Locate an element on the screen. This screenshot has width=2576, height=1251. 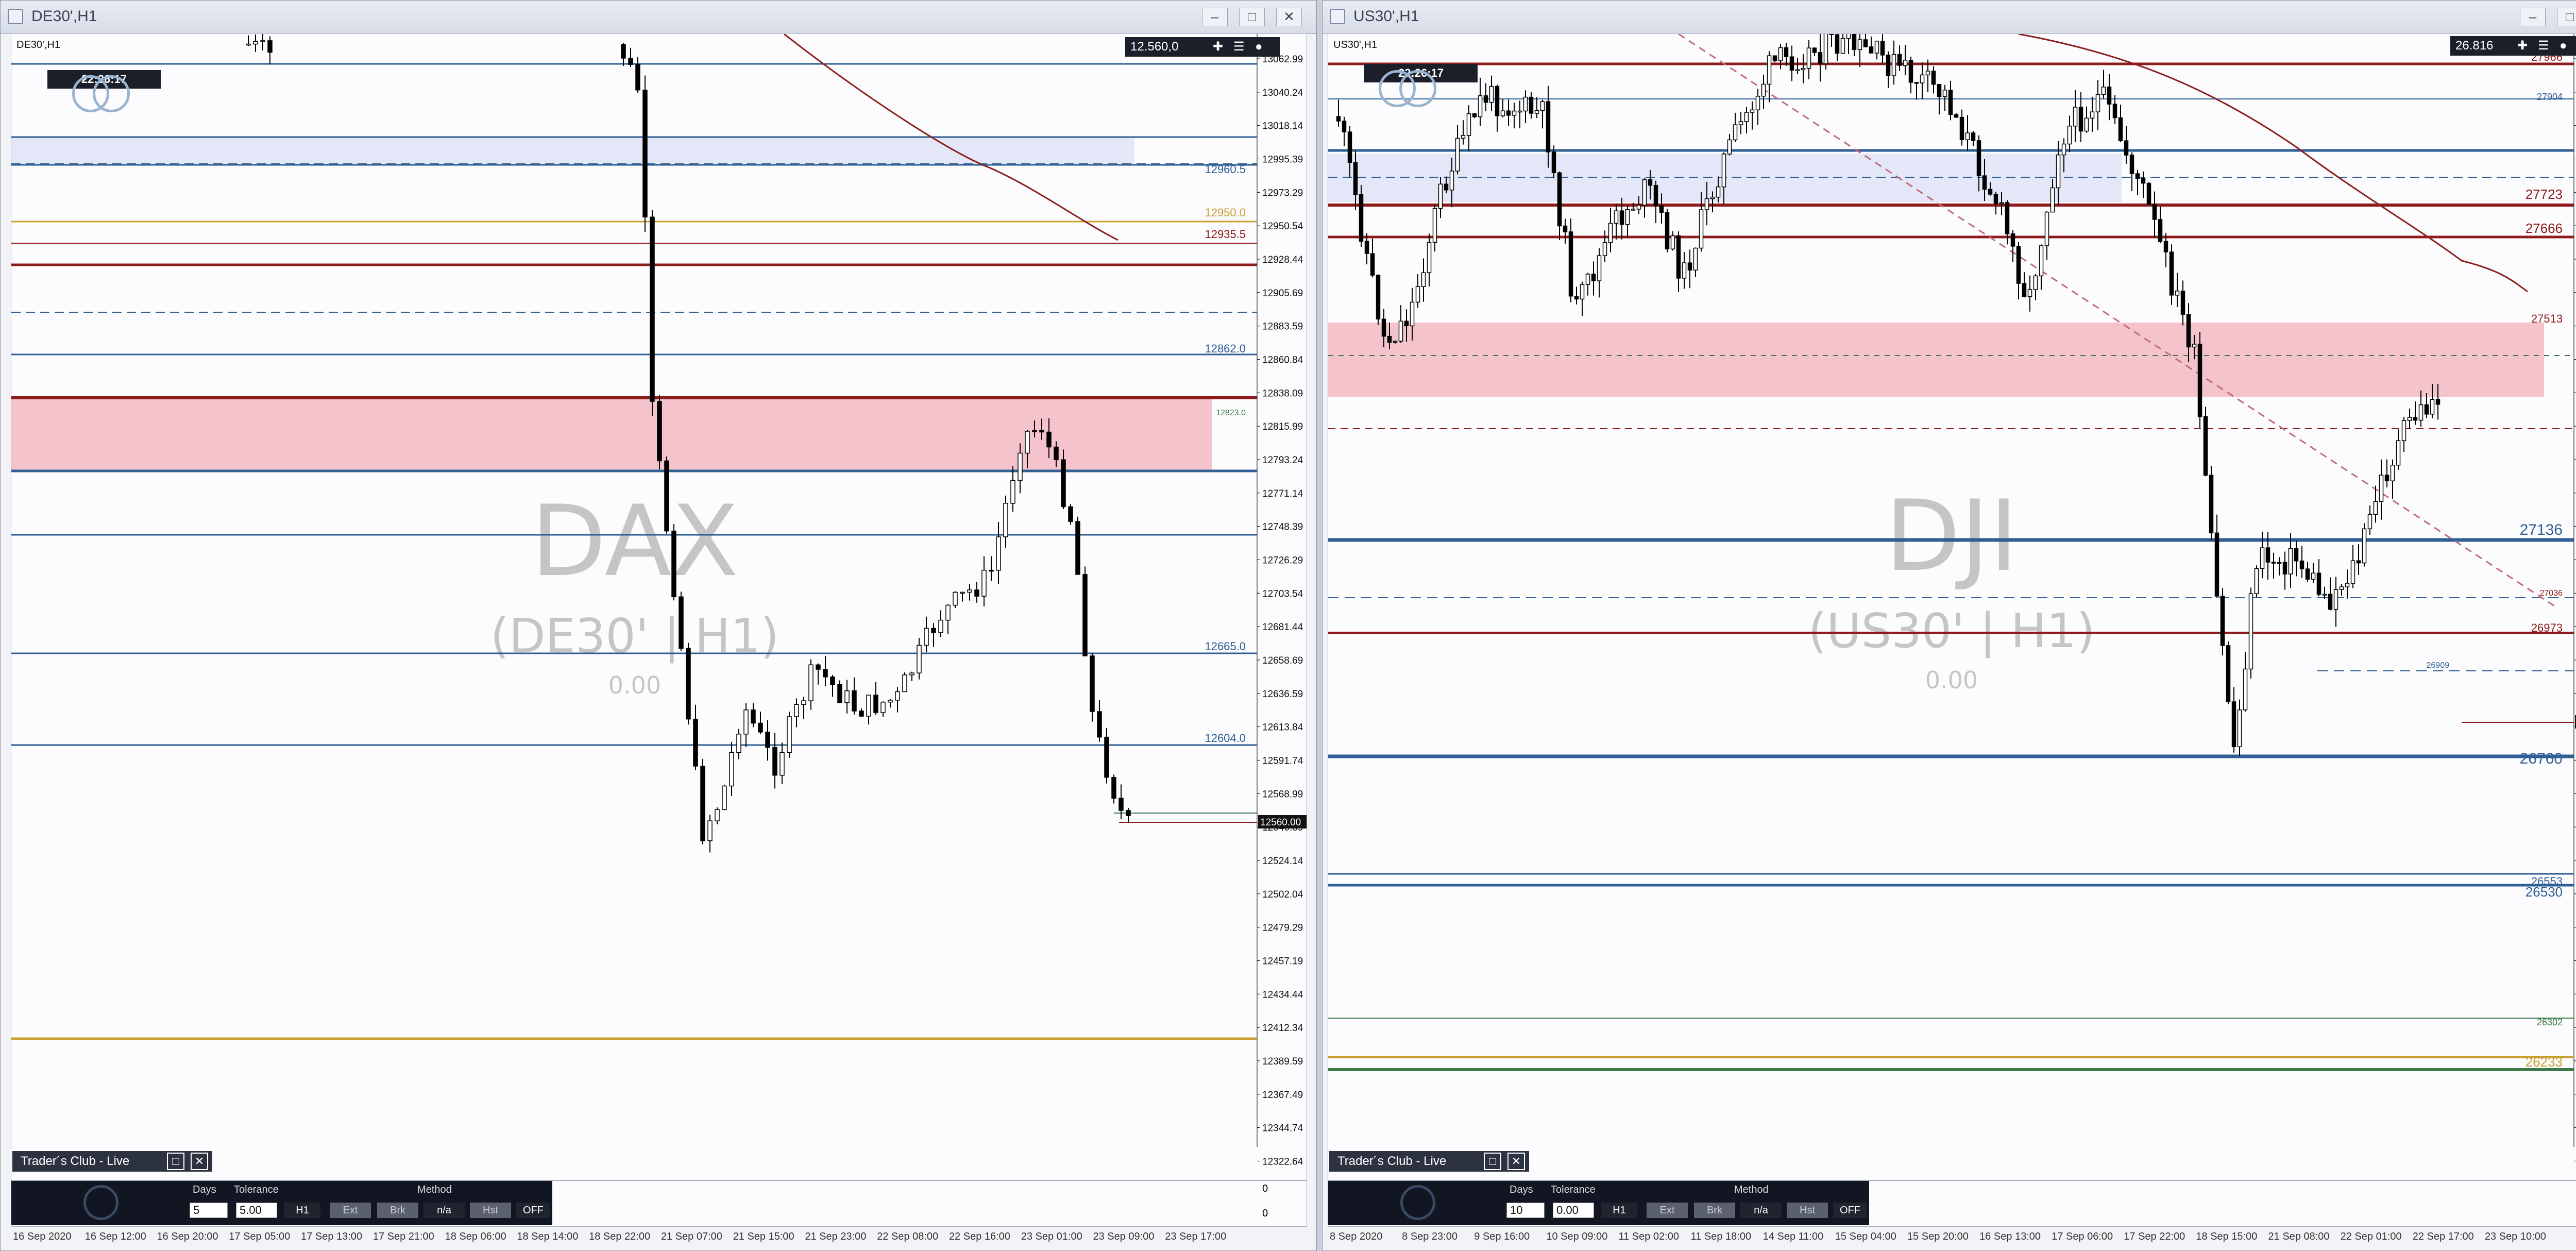
days-label: Days is located at coordinates (204, 1189).